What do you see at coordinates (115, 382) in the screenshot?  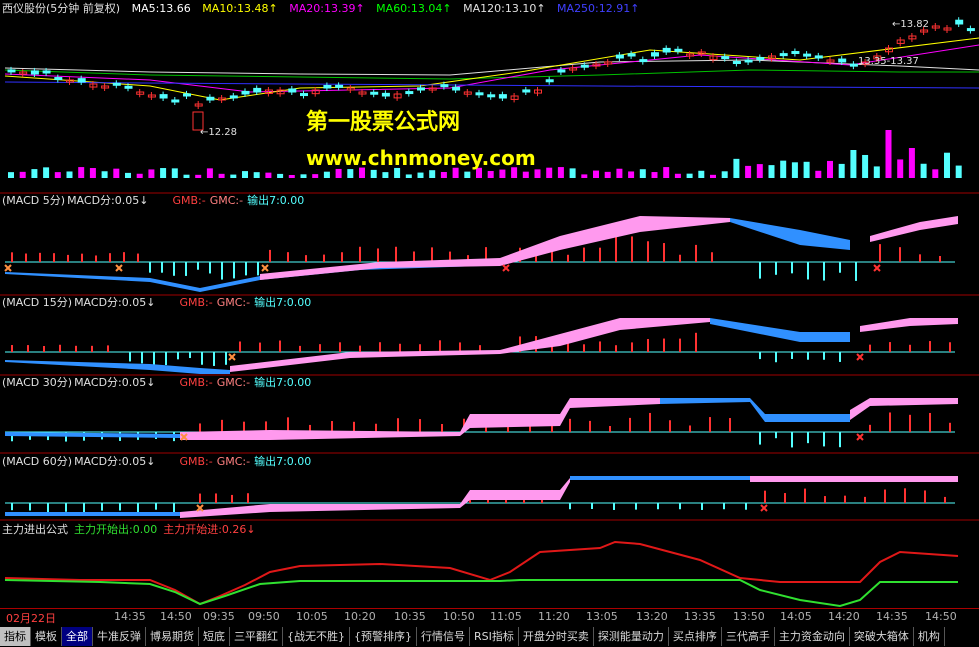 I see `macd-30-value: MACD分:0.05↓` at bounding box center [115, 382].